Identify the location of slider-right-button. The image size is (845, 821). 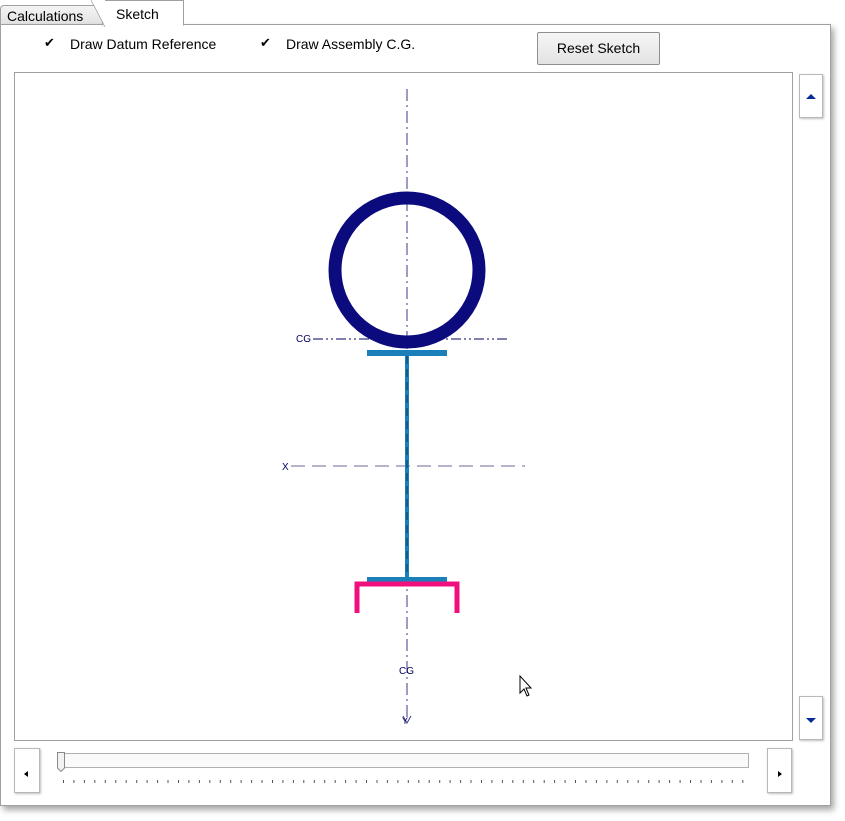
(779, 770).